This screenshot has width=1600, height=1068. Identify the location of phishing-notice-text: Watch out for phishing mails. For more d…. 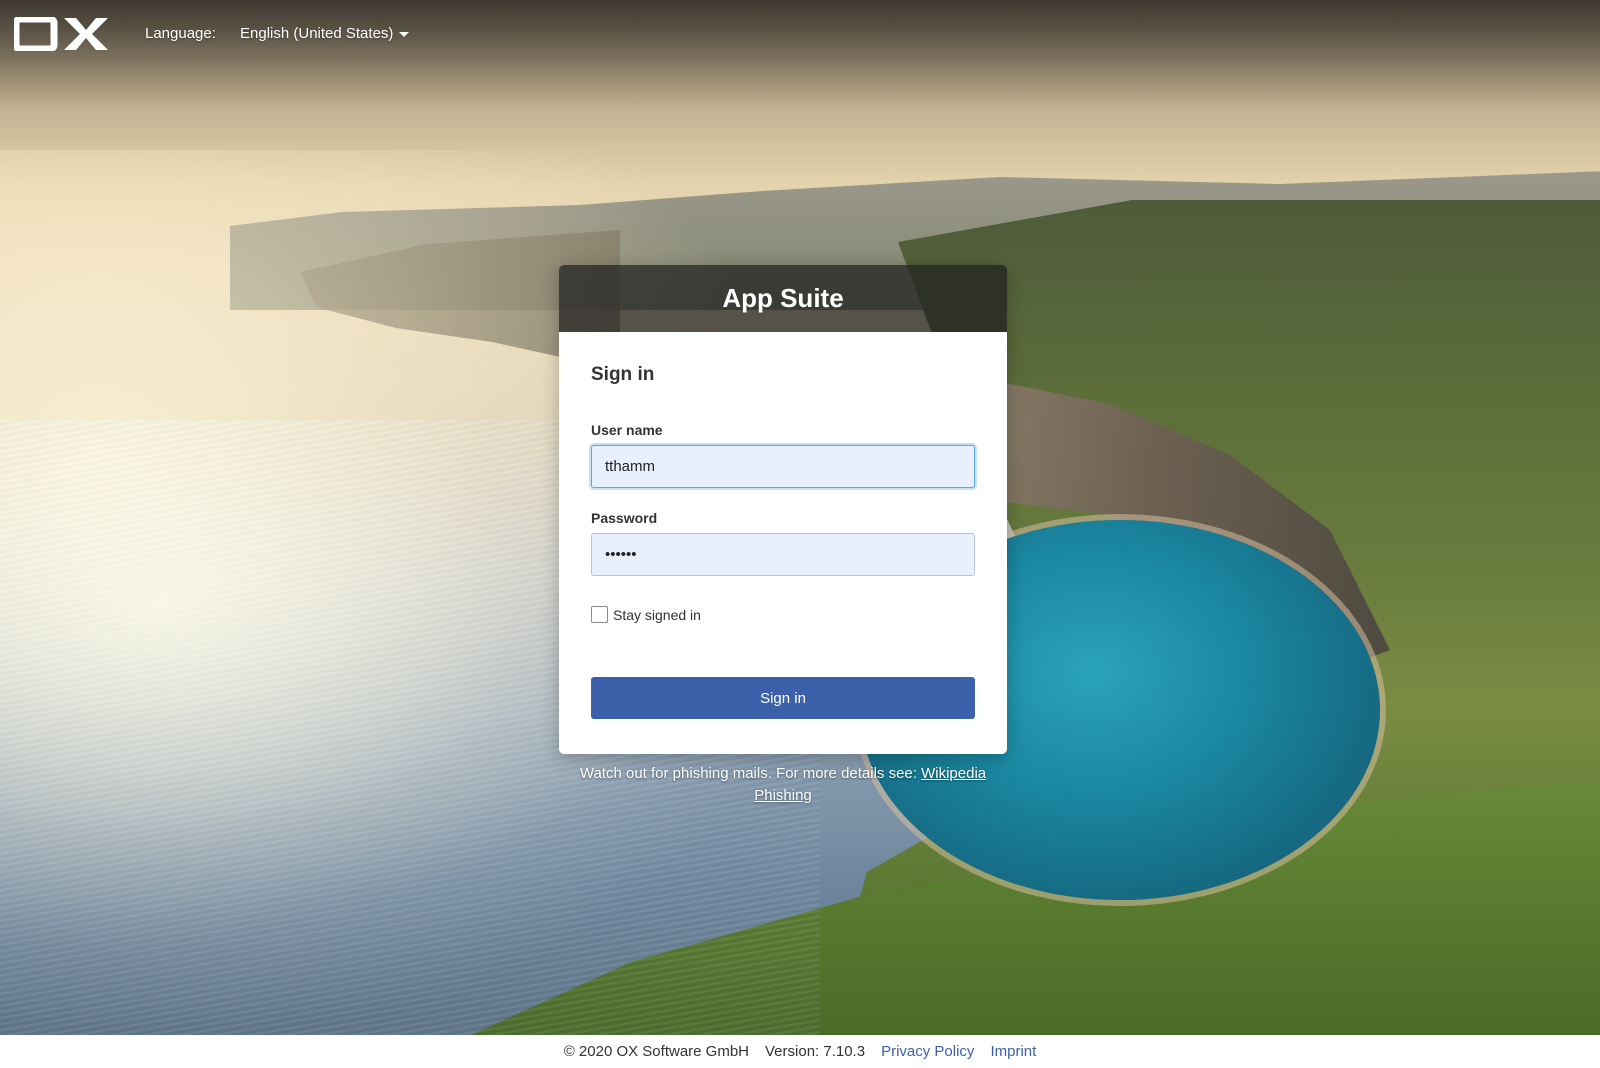
(750, 773).